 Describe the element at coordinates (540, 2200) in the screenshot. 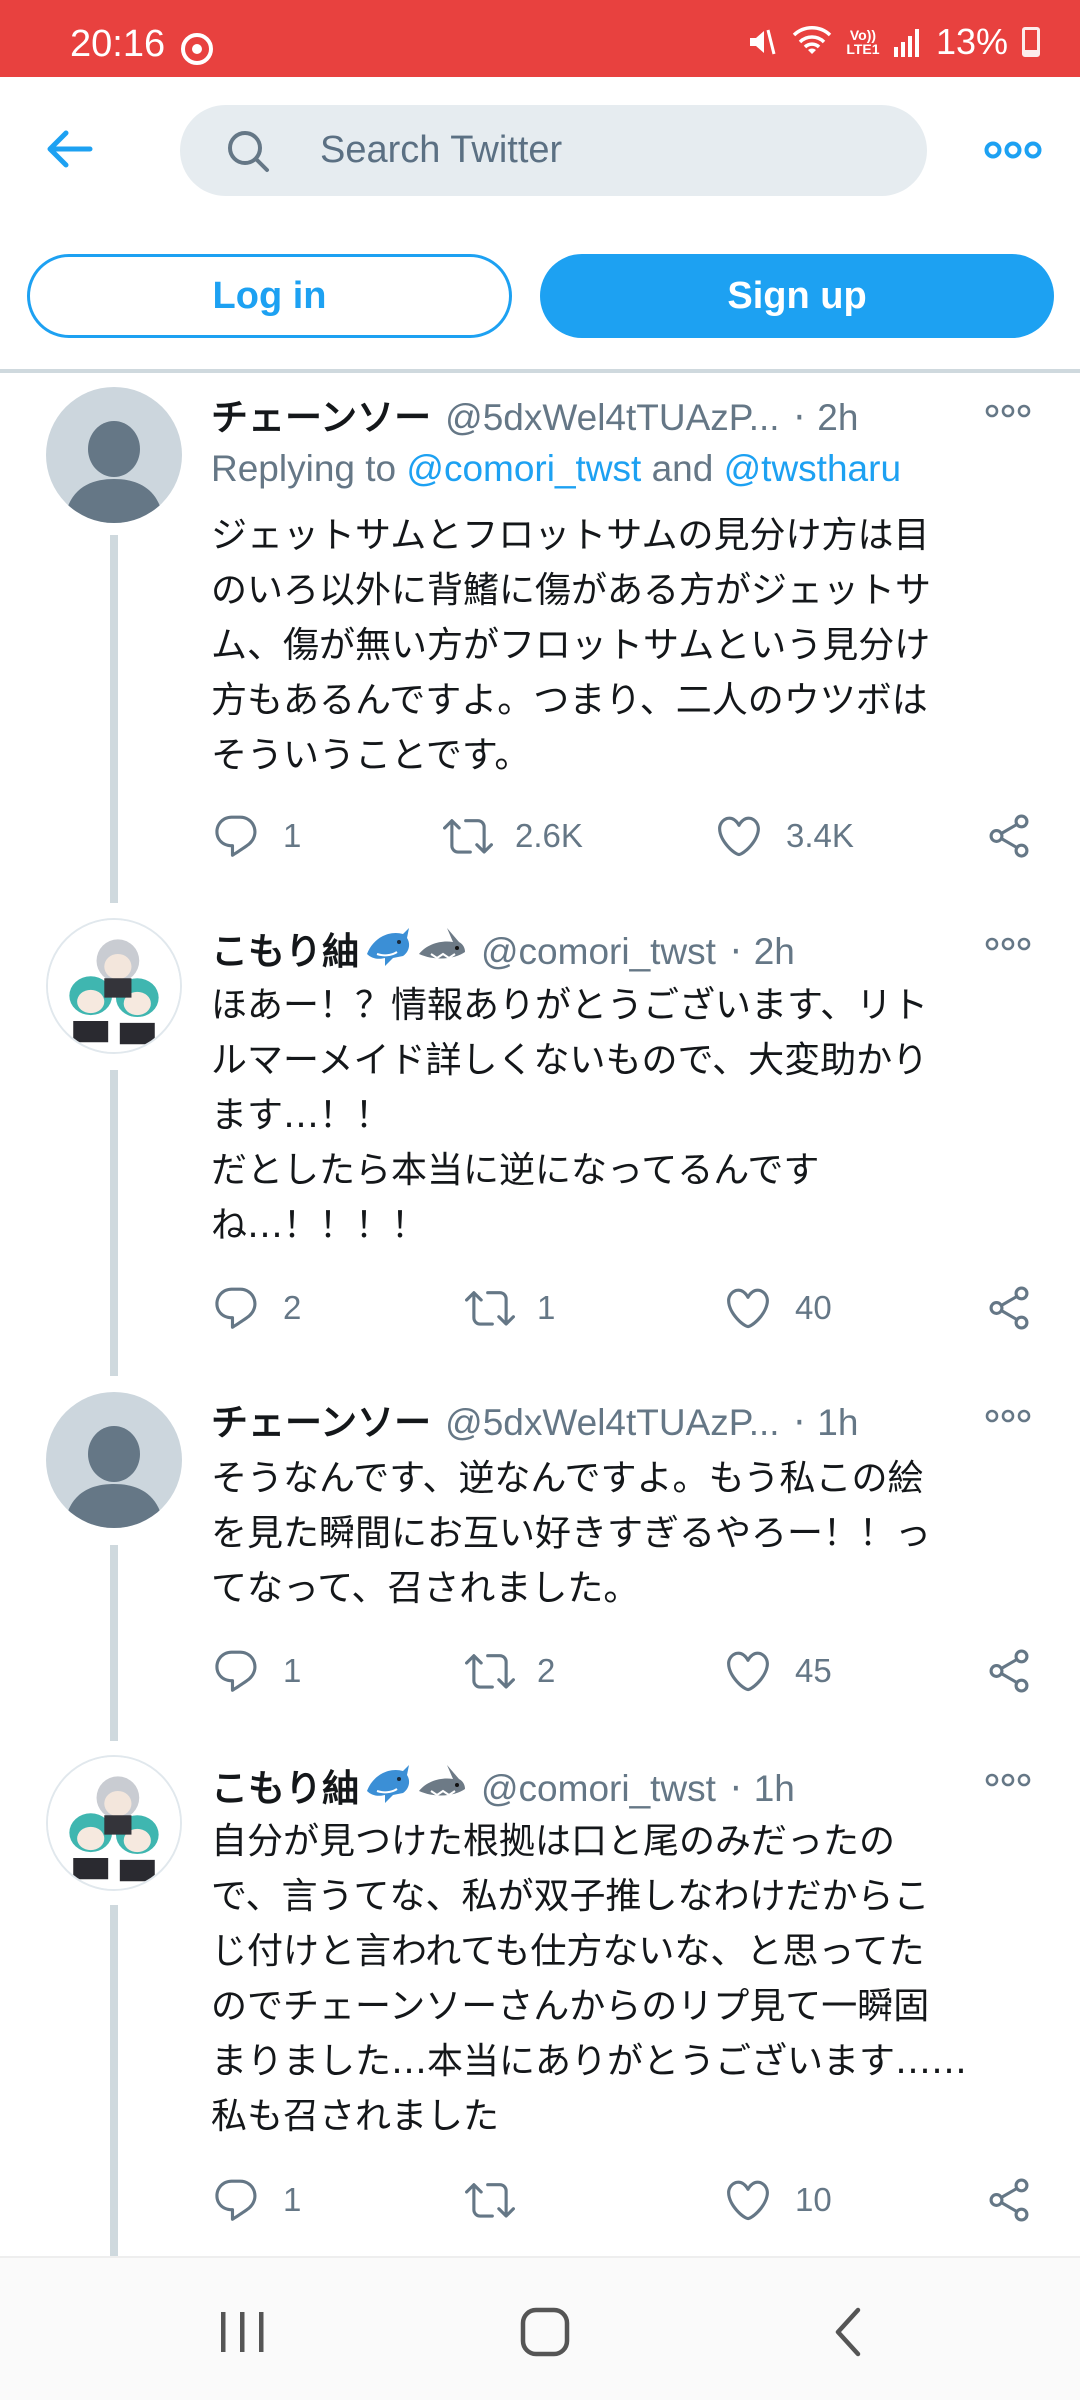

I see `tweet-actions: 1 10` at that location.